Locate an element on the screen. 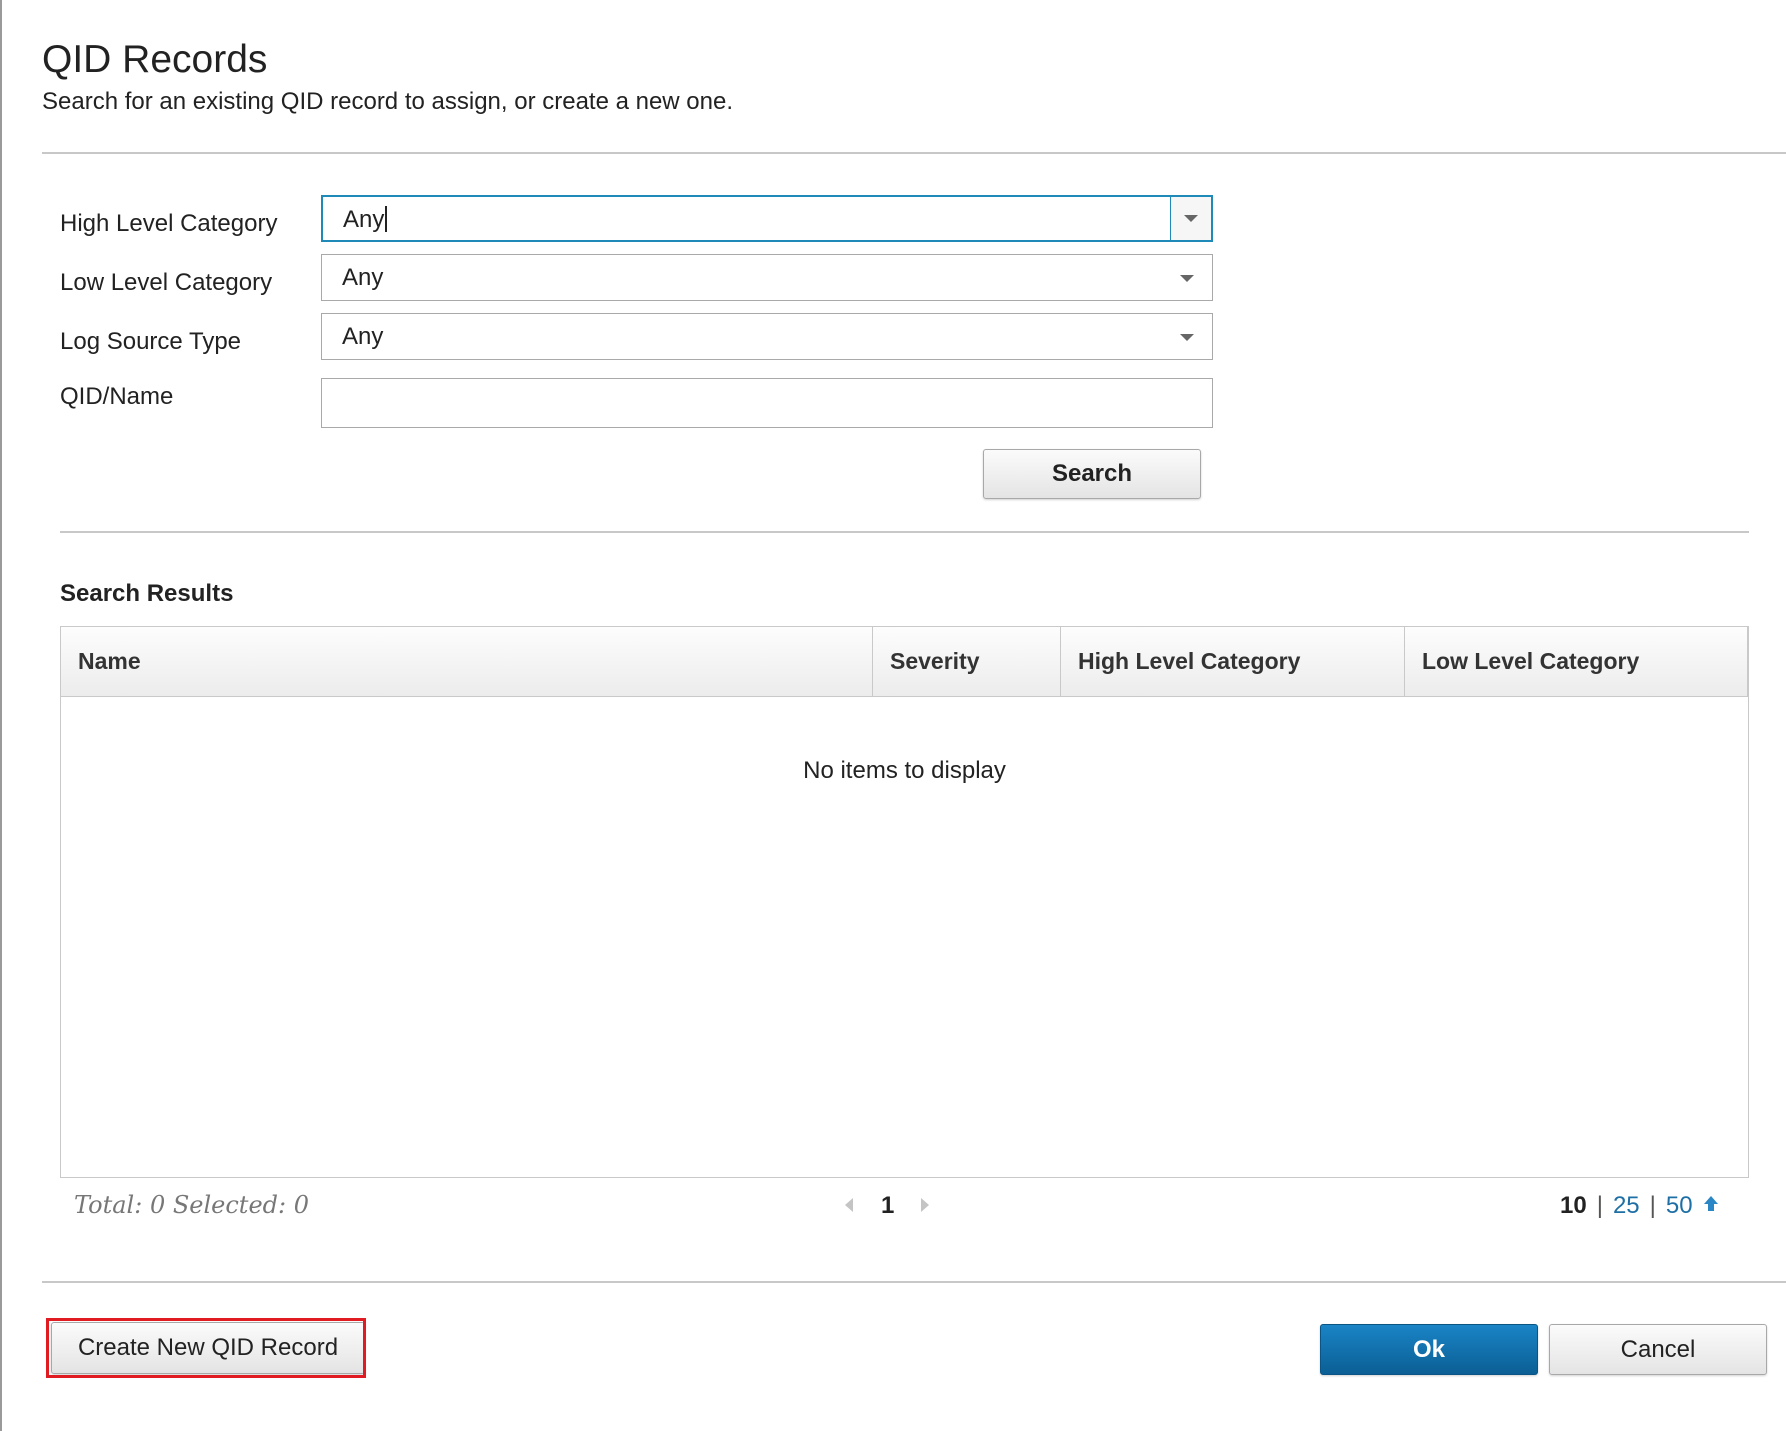  page-size-10: 10 is located at coordinates (1573, 1205).